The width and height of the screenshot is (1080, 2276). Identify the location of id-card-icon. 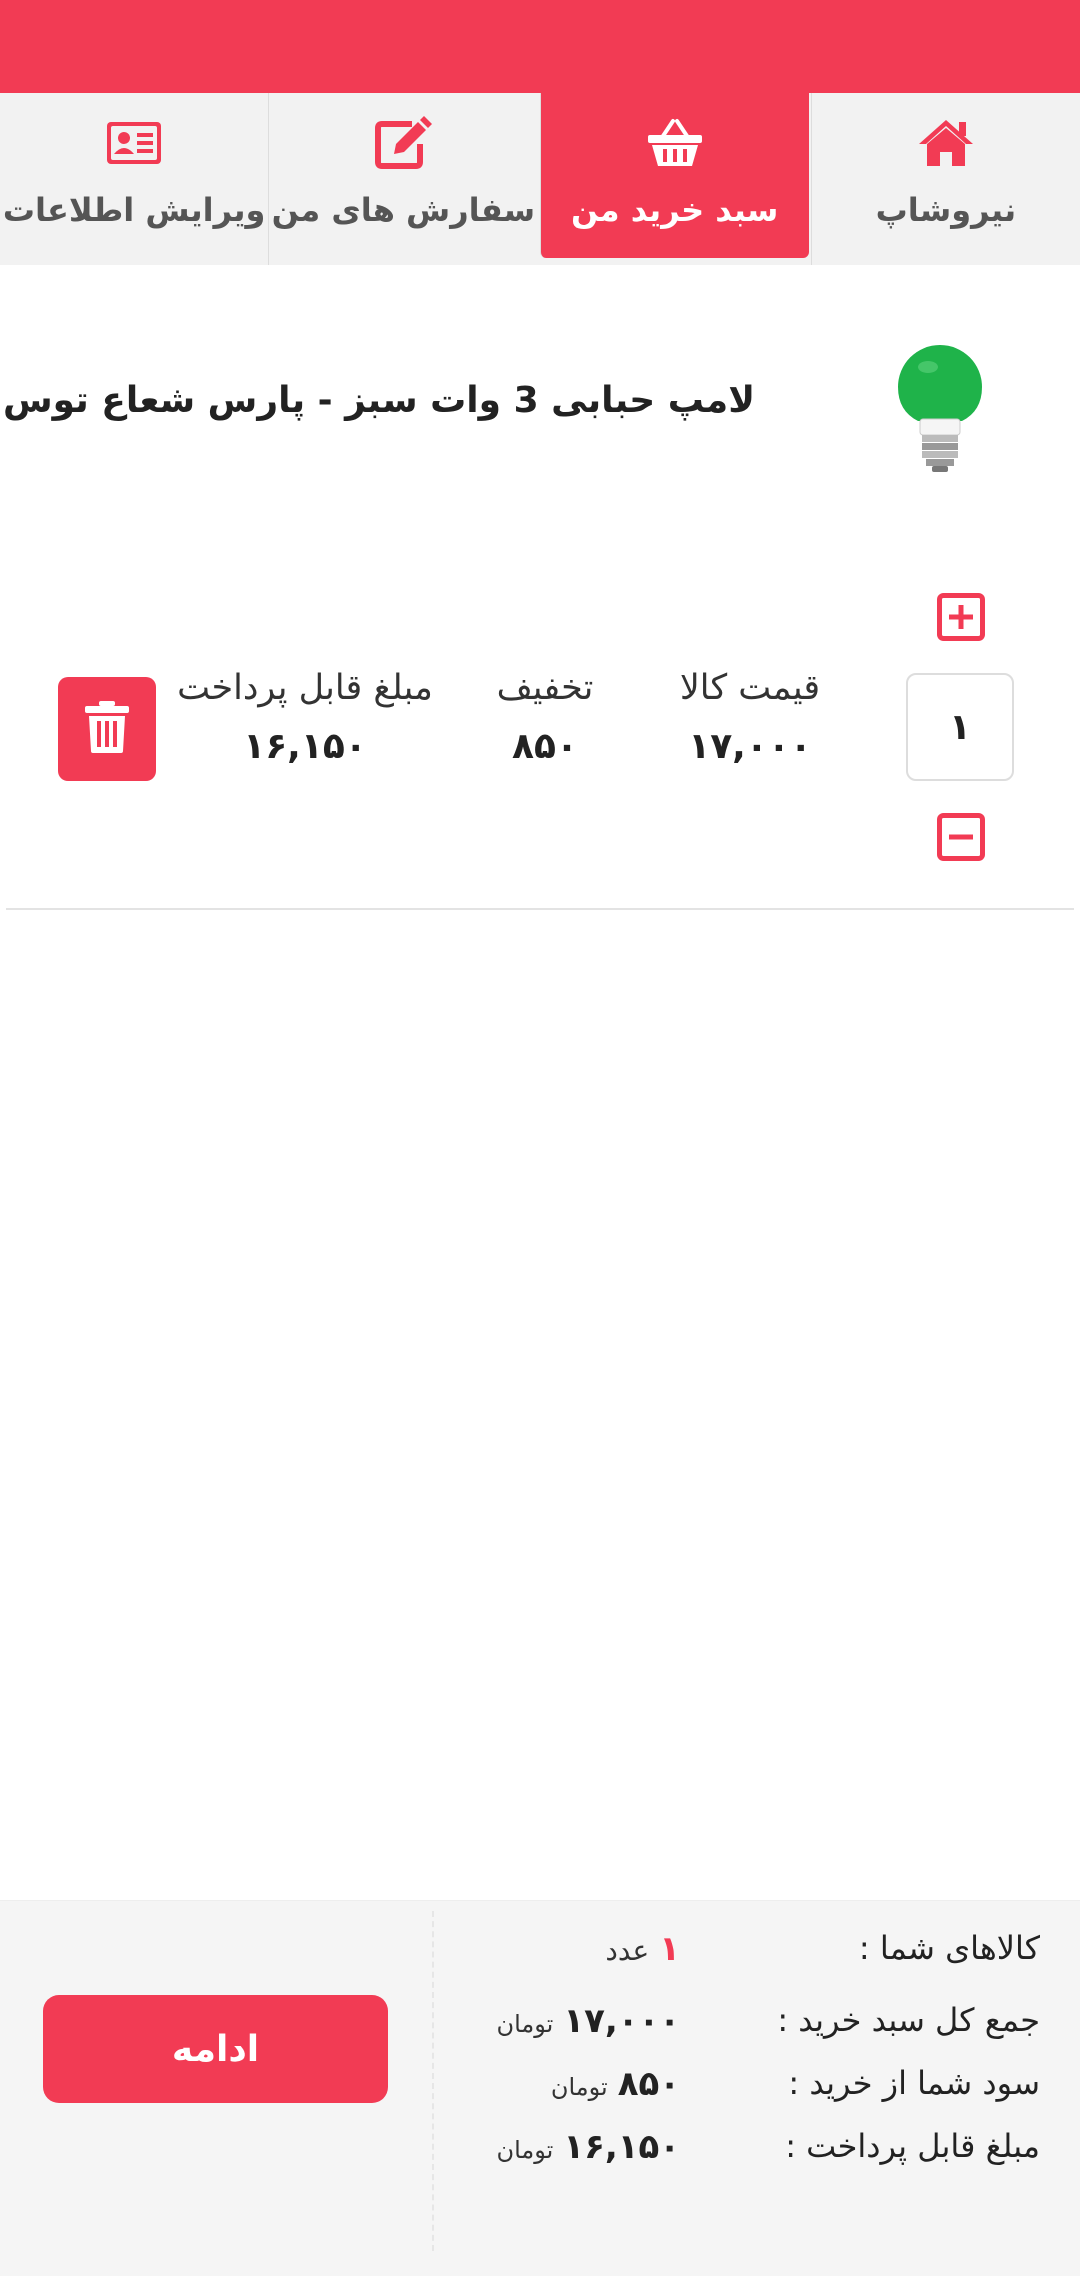
(134, 143).